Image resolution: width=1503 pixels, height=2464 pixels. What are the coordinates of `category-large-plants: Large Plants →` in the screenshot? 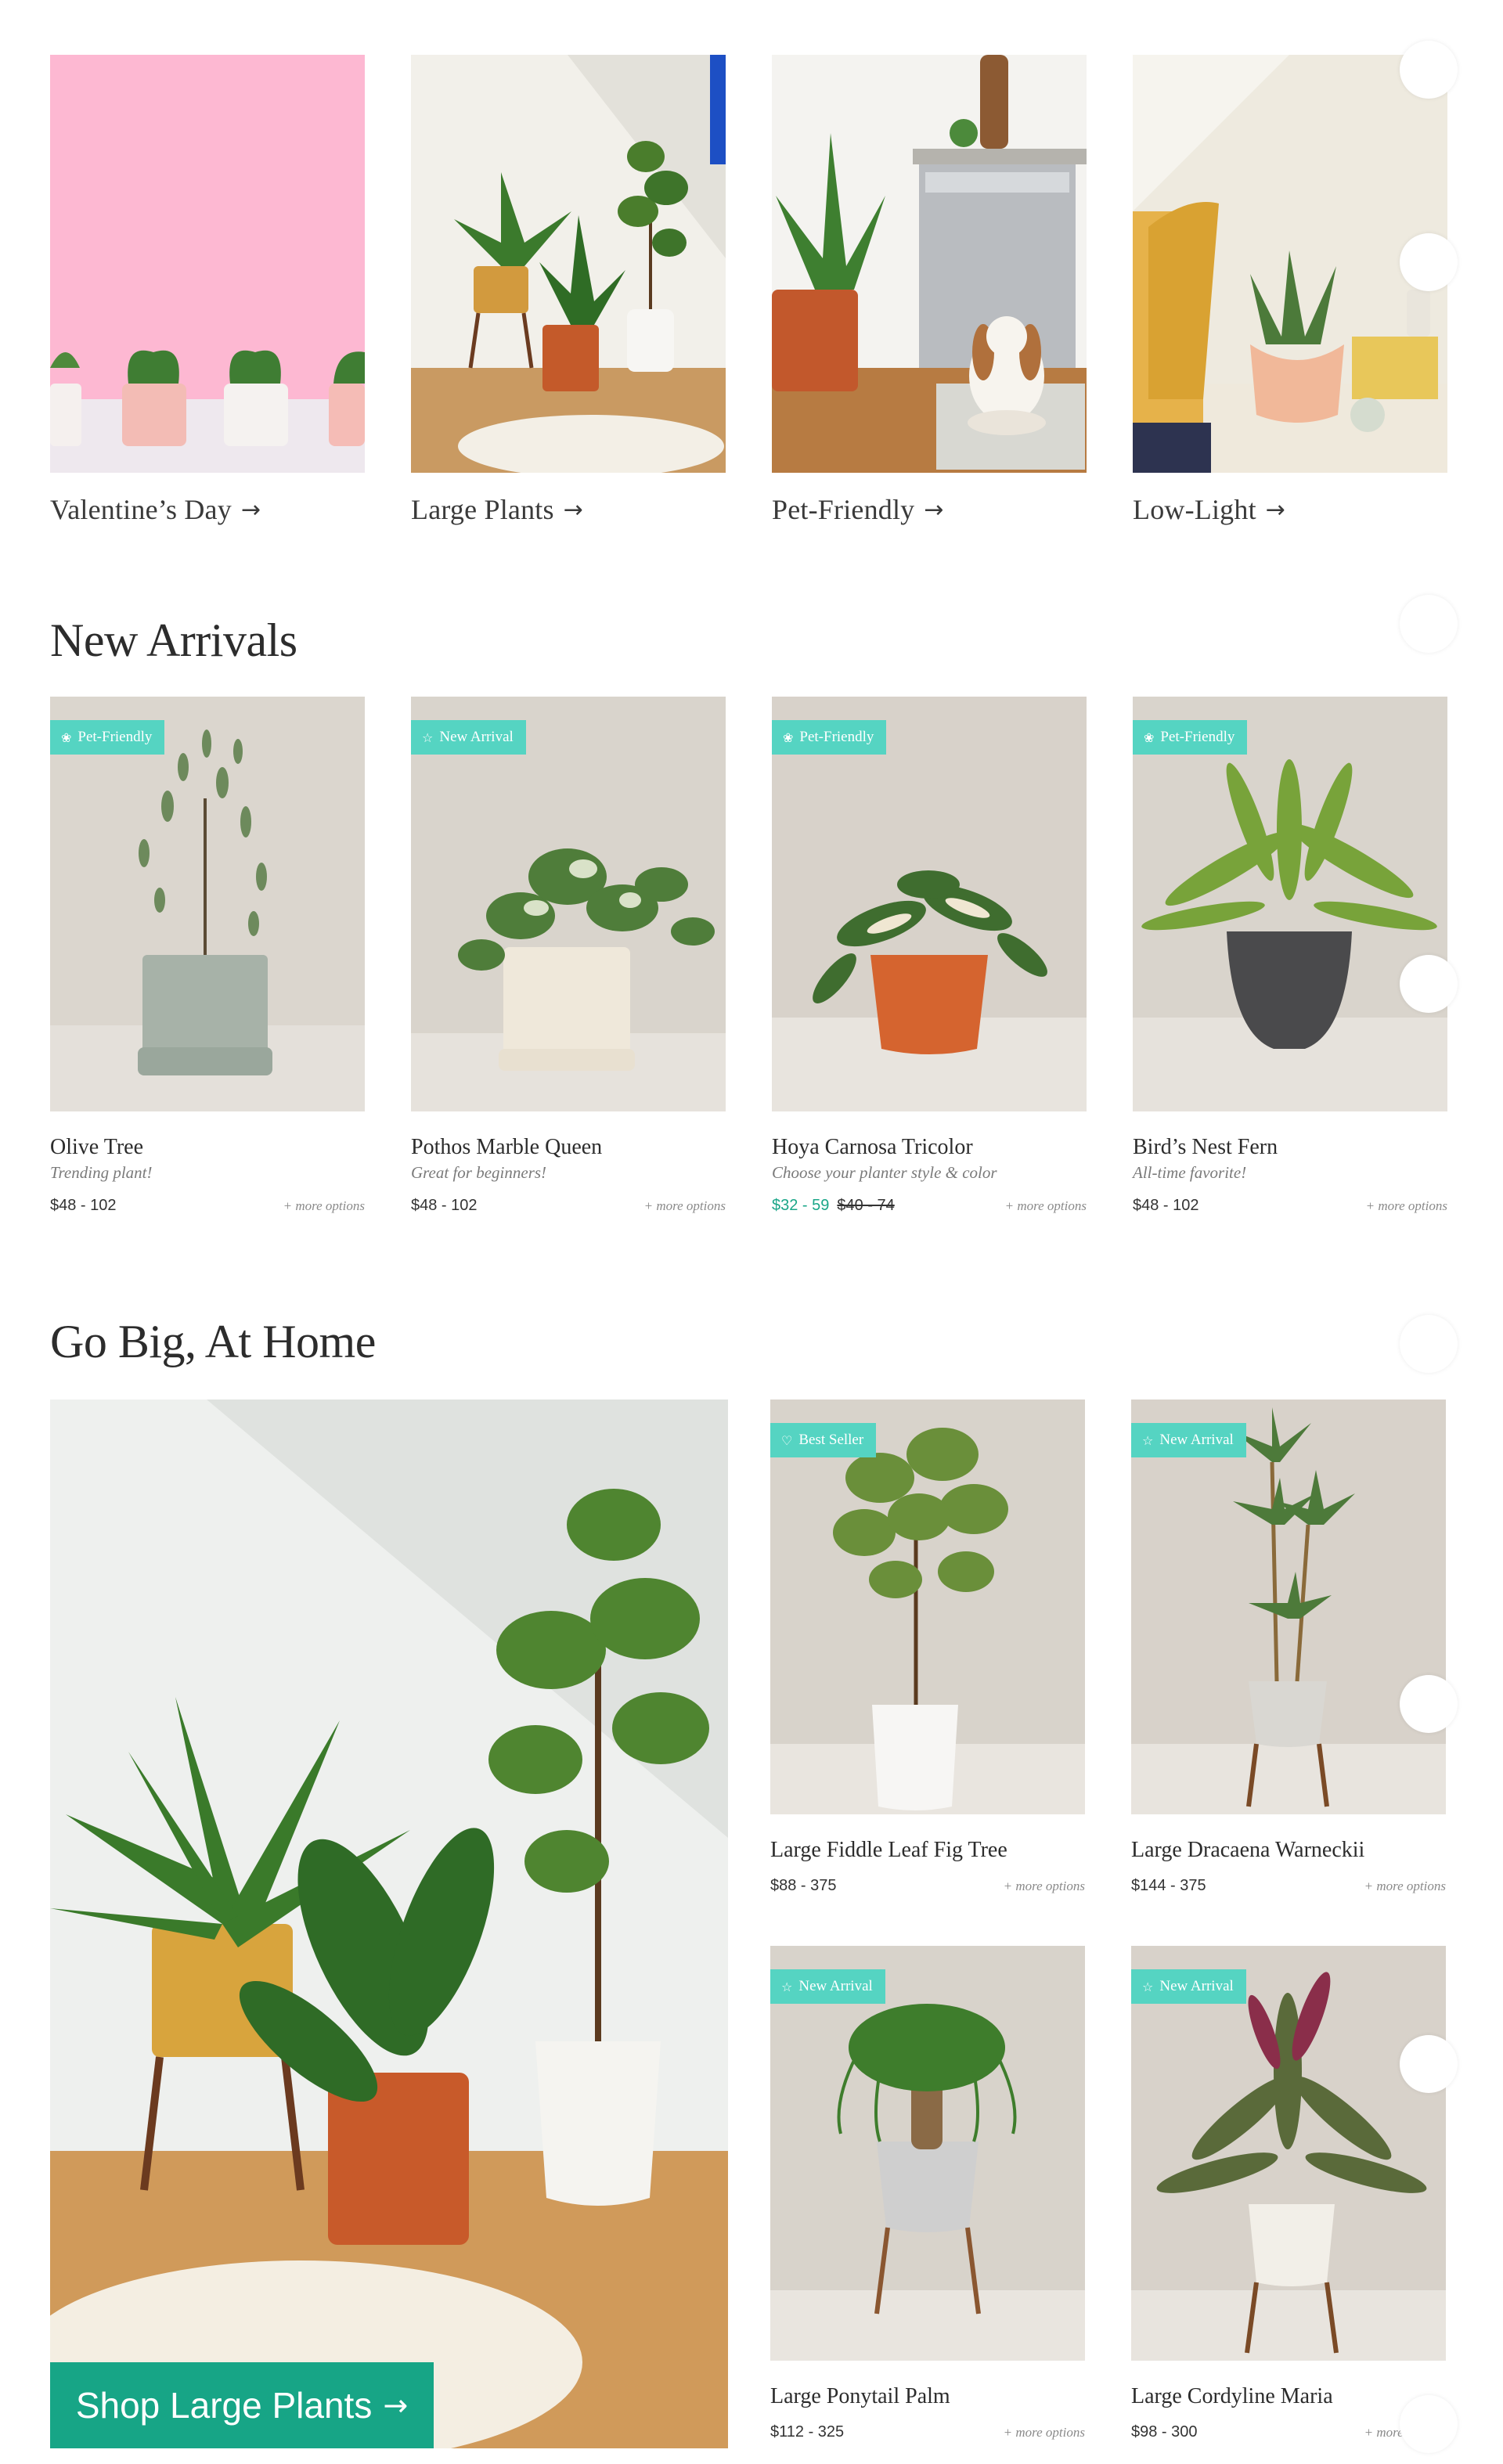 It's located at (568, 290).